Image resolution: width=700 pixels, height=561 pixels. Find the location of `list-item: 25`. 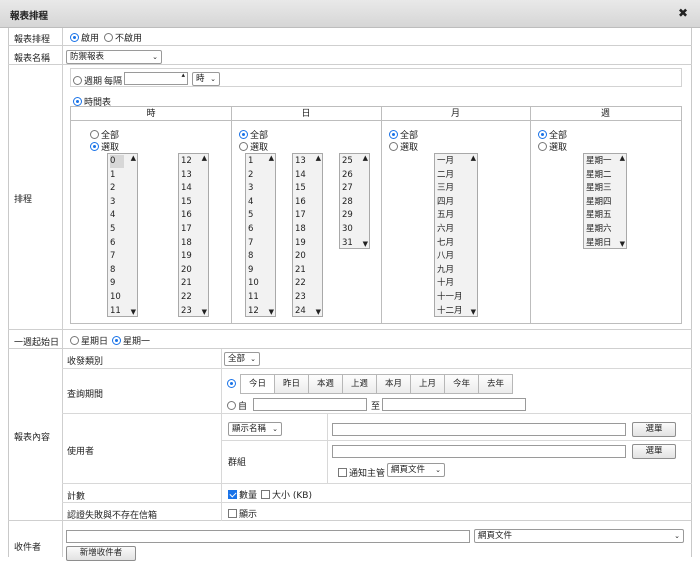

list-item: 25 is located at coordinates (347, 161).